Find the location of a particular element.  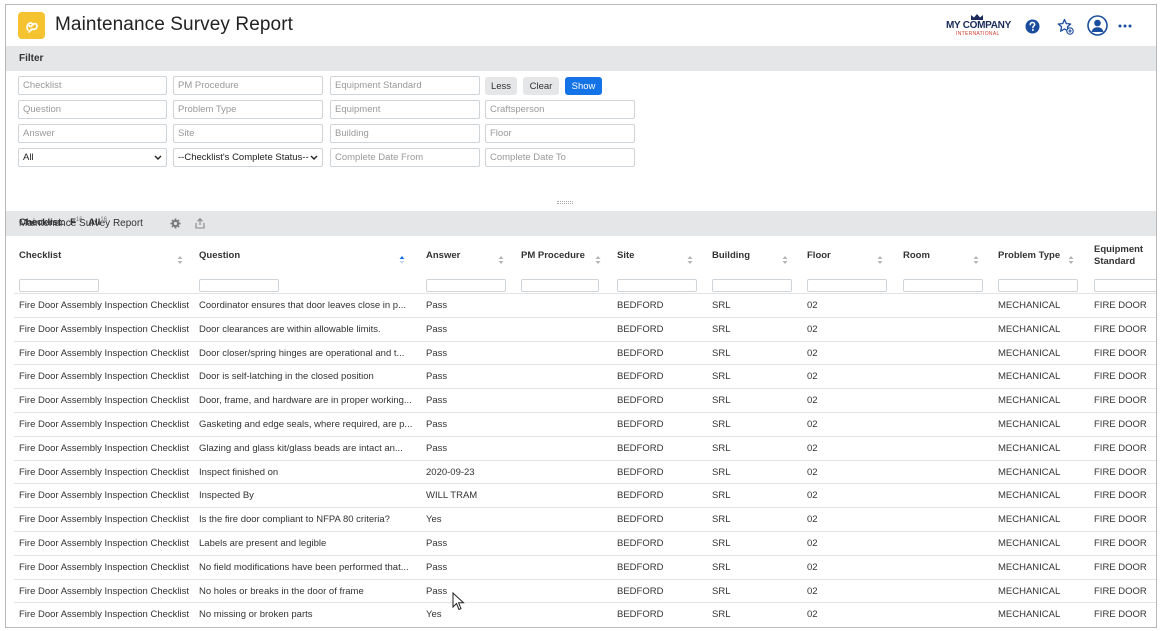

column-header-floor: Floor is located at coordinates (847, 256).